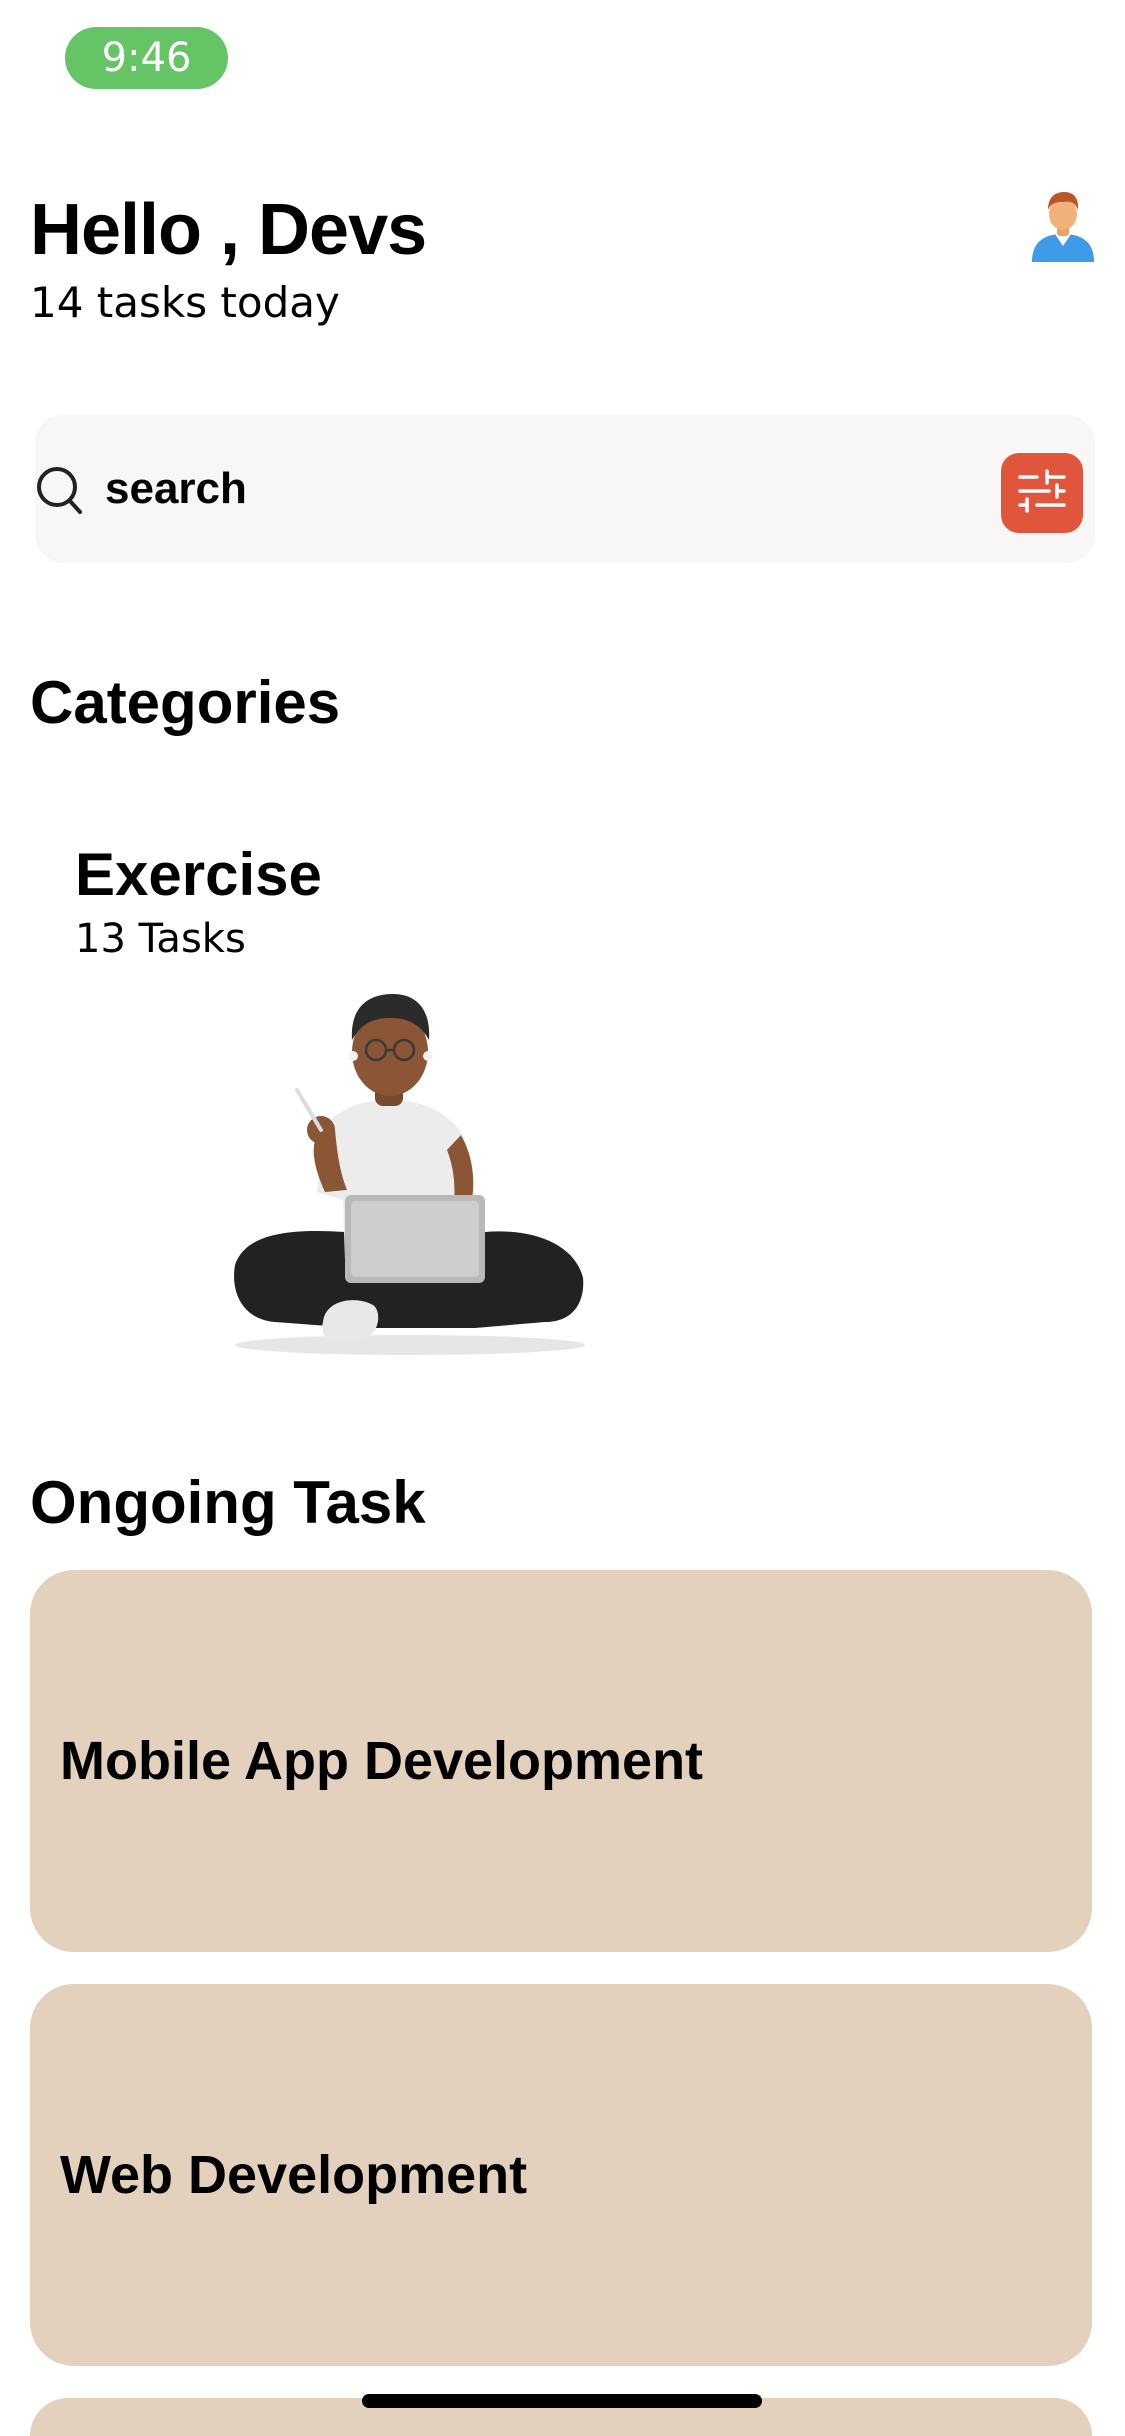  I want to click on ongoing-task-heading: Ongoing Task, so click(228, 1502).